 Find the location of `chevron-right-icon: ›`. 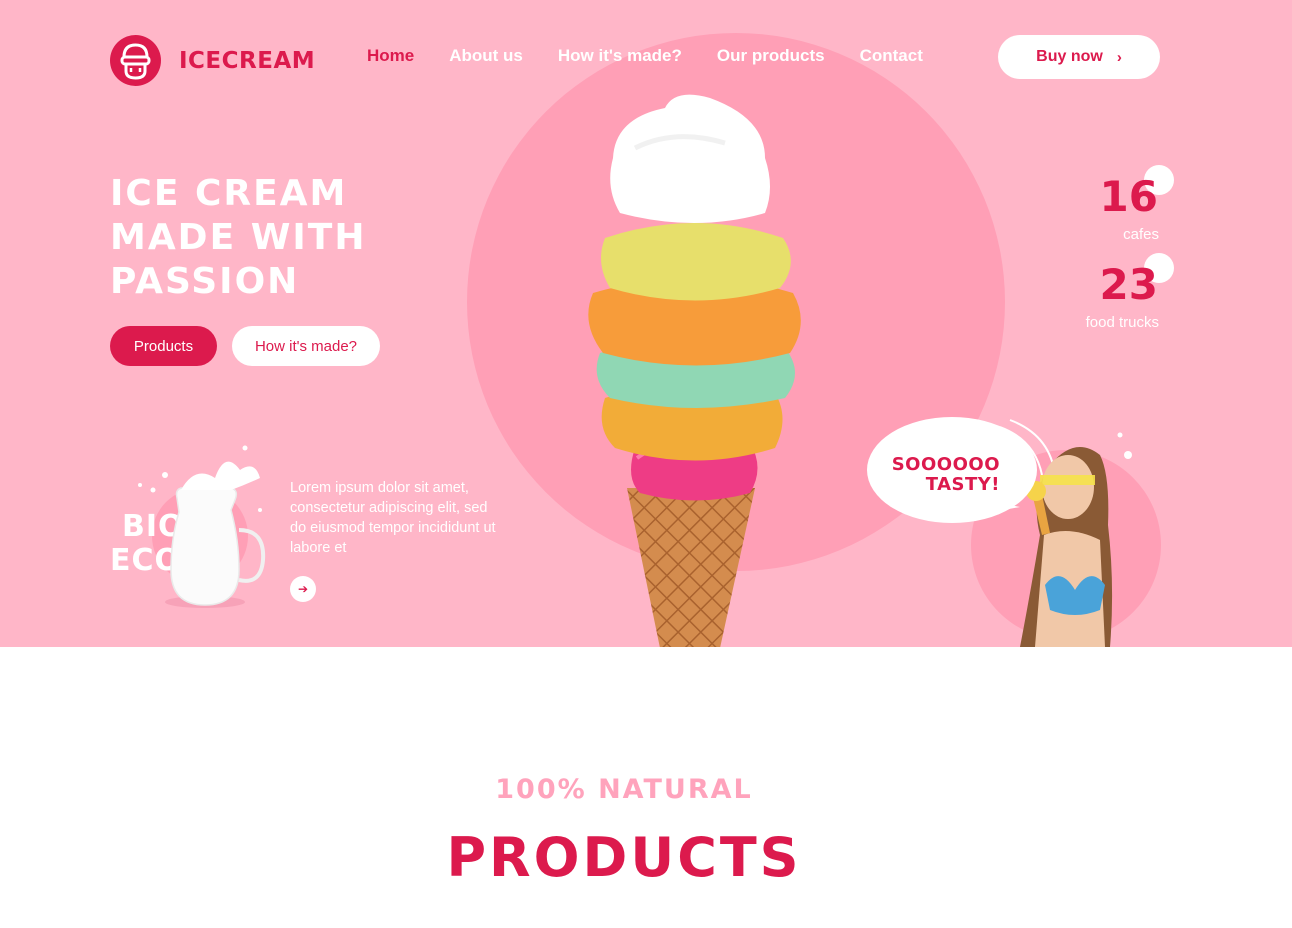

chevron-right-icon: › is located at coordinates (1119, 57).